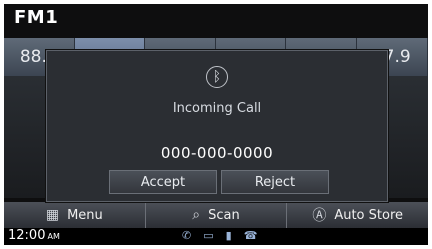  I want to click on auto-store-label: Auto Store, so click(369, 215).